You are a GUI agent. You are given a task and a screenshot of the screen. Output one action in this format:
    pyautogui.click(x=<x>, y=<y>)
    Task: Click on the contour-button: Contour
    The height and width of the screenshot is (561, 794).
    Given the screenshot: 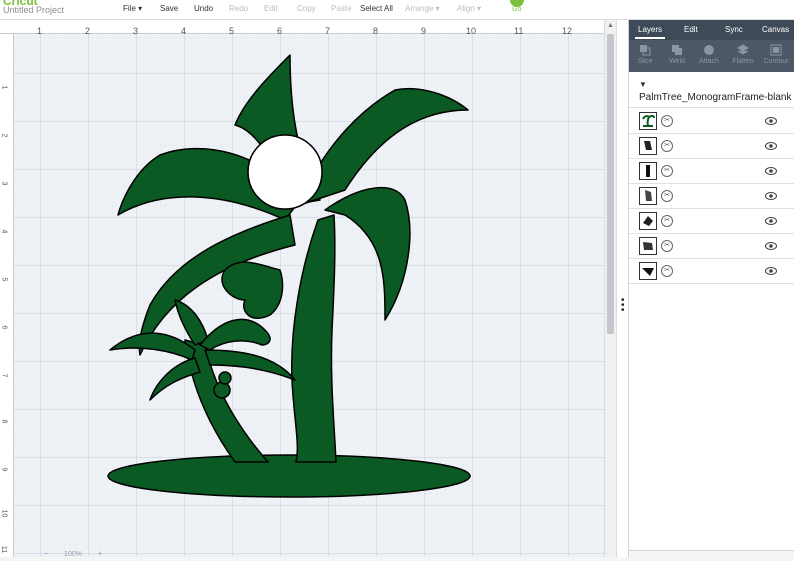 What is the action you would take?
    pyautogui.click(x=776, y=54)
    